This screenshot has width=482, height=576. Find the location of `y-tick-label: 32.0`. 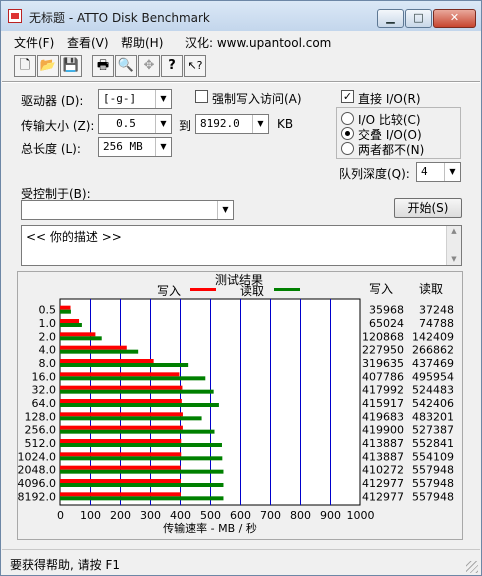

y-tick-label: 32.0 is located at coordinates (44, 390).